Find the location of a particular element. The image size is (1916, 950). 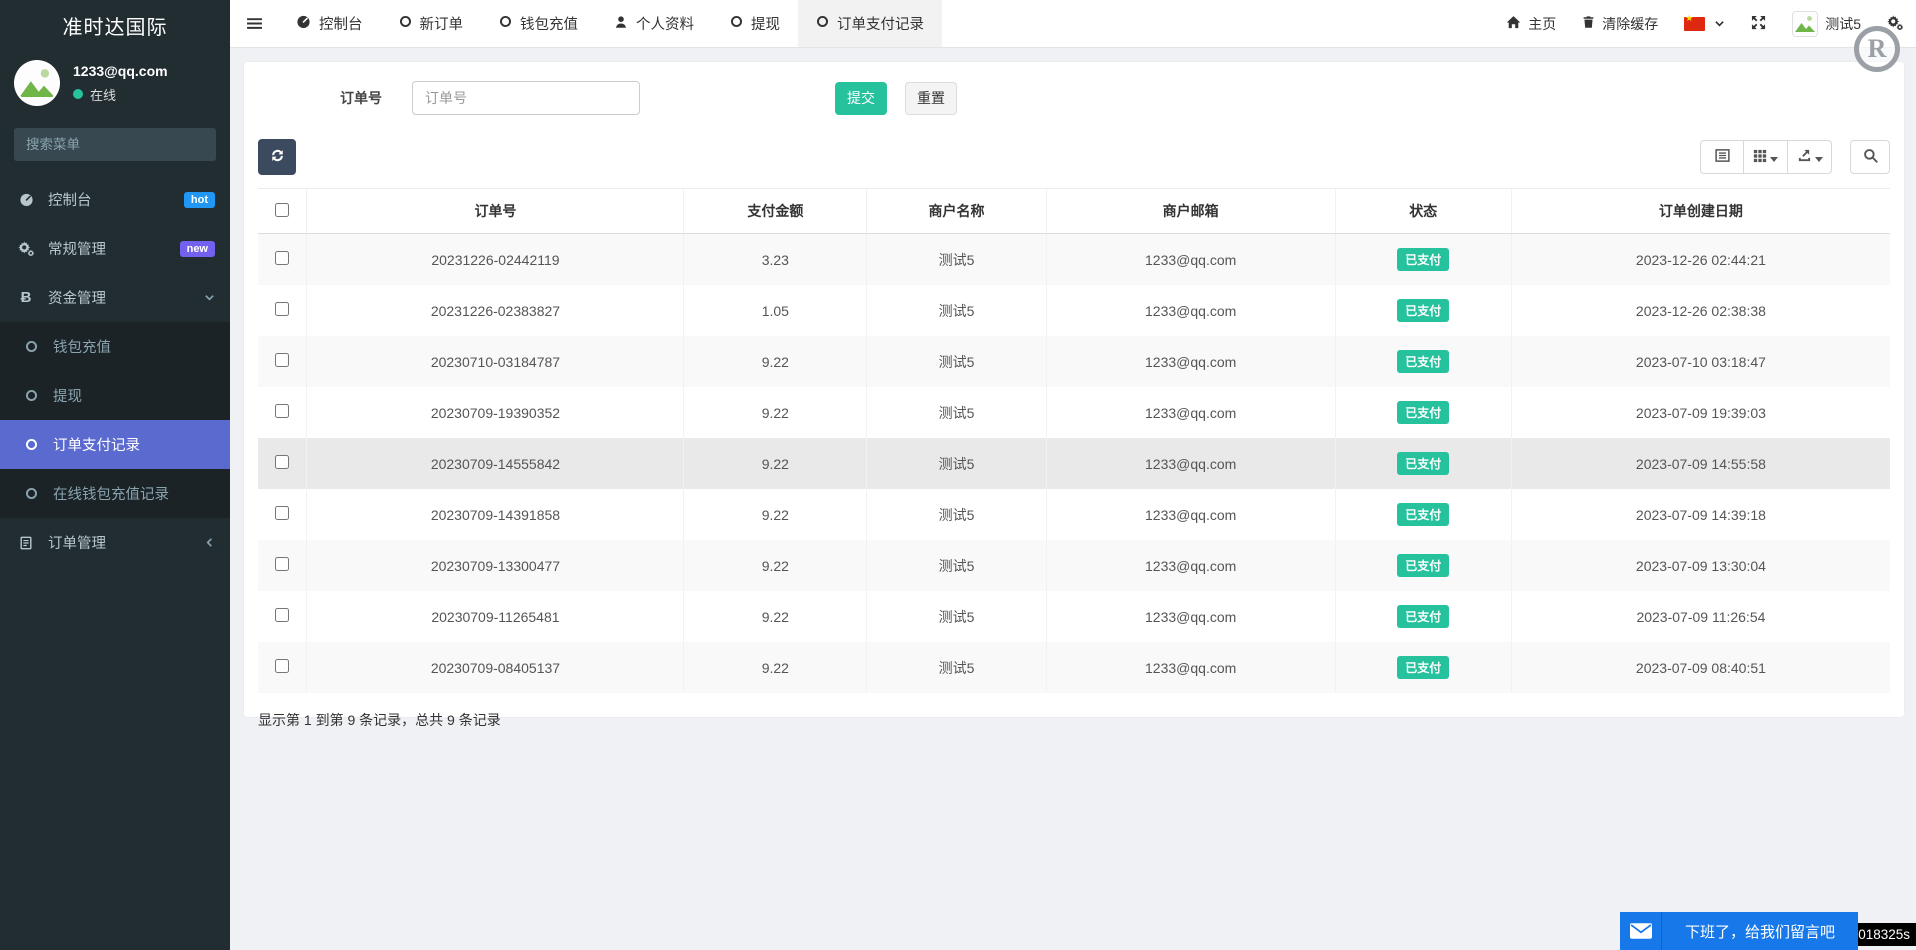

filter-form: 订单号 提交 重置 is located at coordinates (1074, 98).